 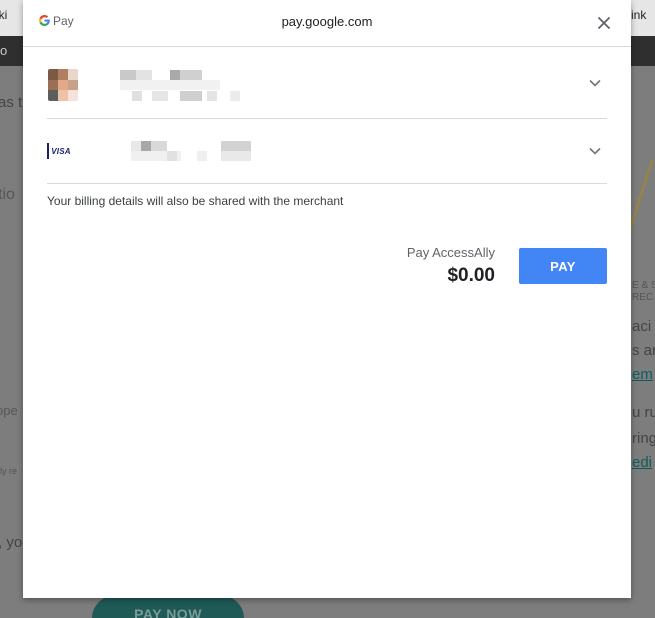 What do you see at coordinates (4, 15) in the screenshot?
I see `browser-tab-left: iki` at bounding box center [4, 15].